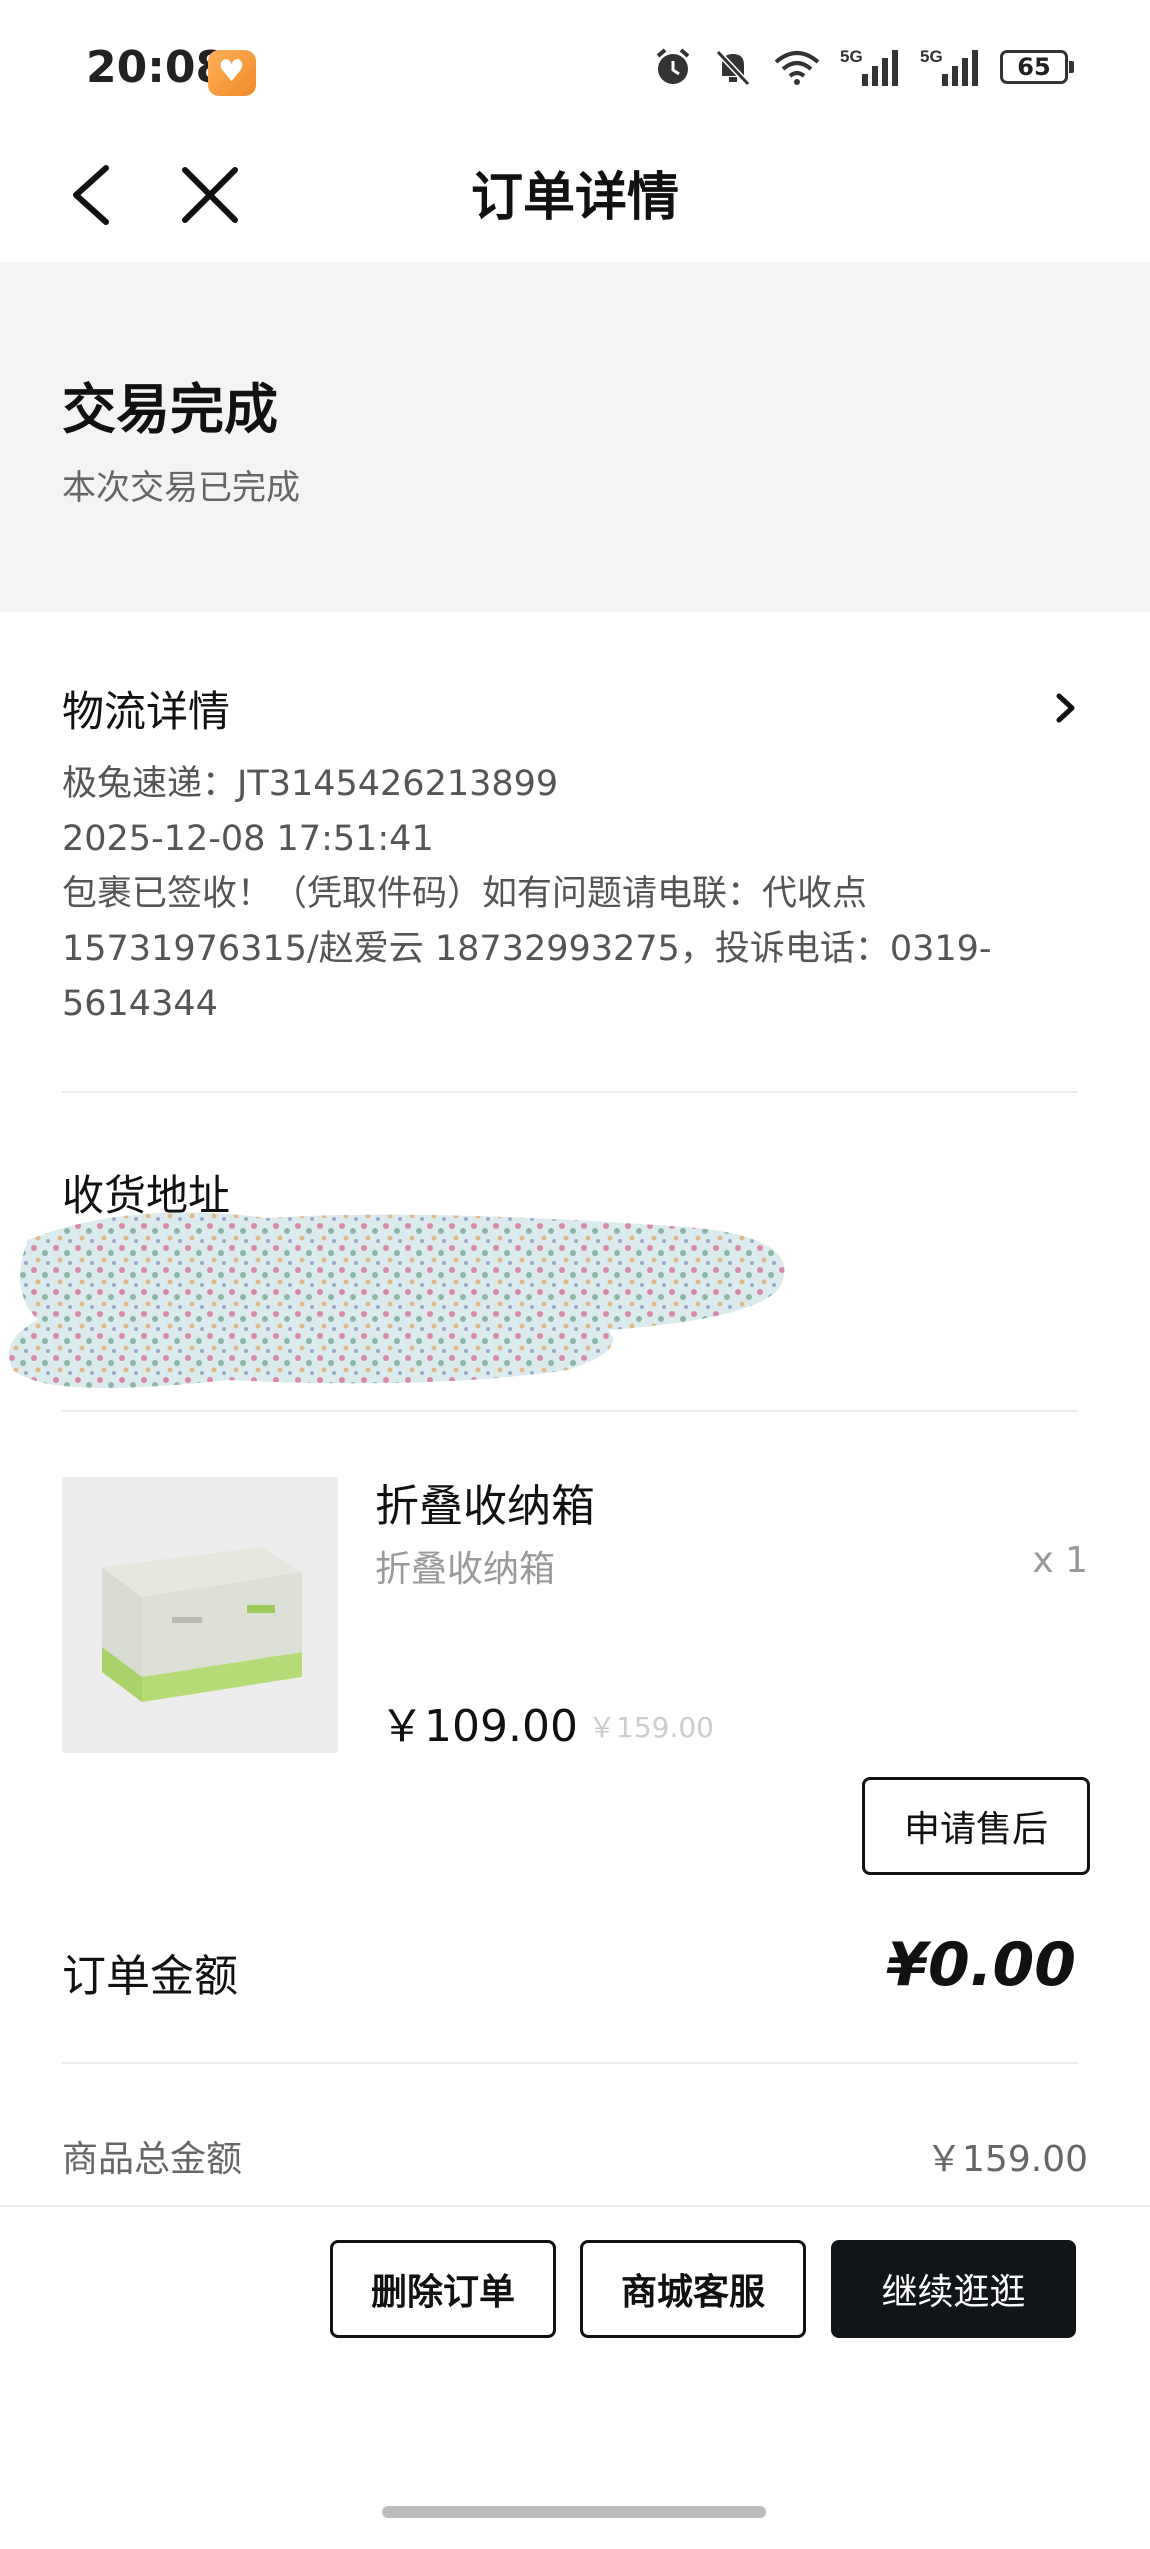 This screenshot has width=1150, height=2549. I want to click on goods-total-value: ￥159.00, so click(1007, 2159).